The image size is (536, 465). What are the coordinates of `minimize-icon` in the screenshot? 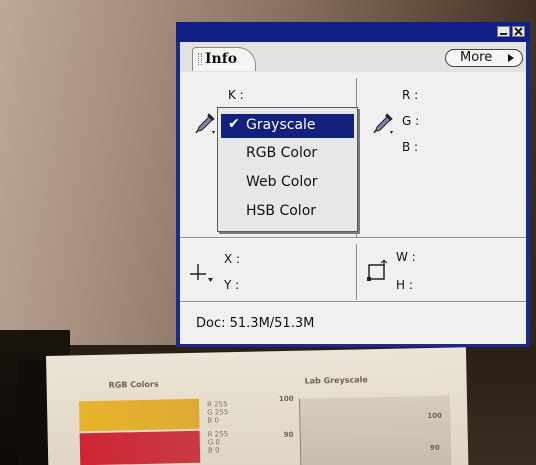 It's located at (503, 31).